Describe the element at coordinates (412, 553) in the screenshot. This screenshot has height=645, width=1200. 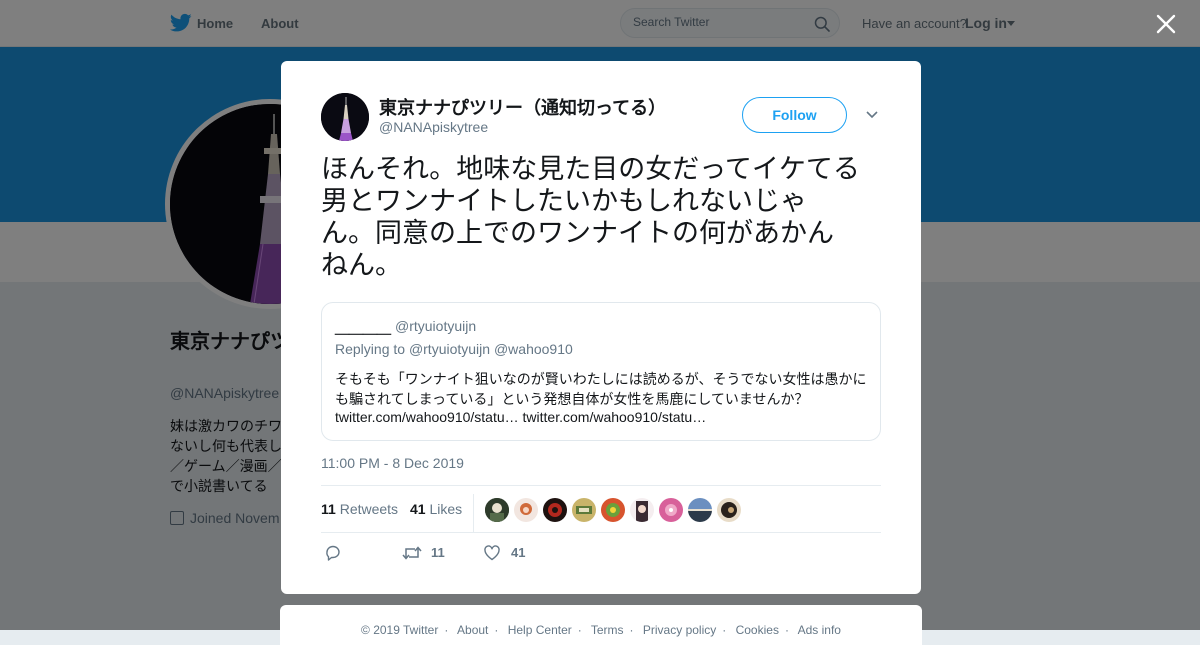
I see `retweet-icon` at that location.